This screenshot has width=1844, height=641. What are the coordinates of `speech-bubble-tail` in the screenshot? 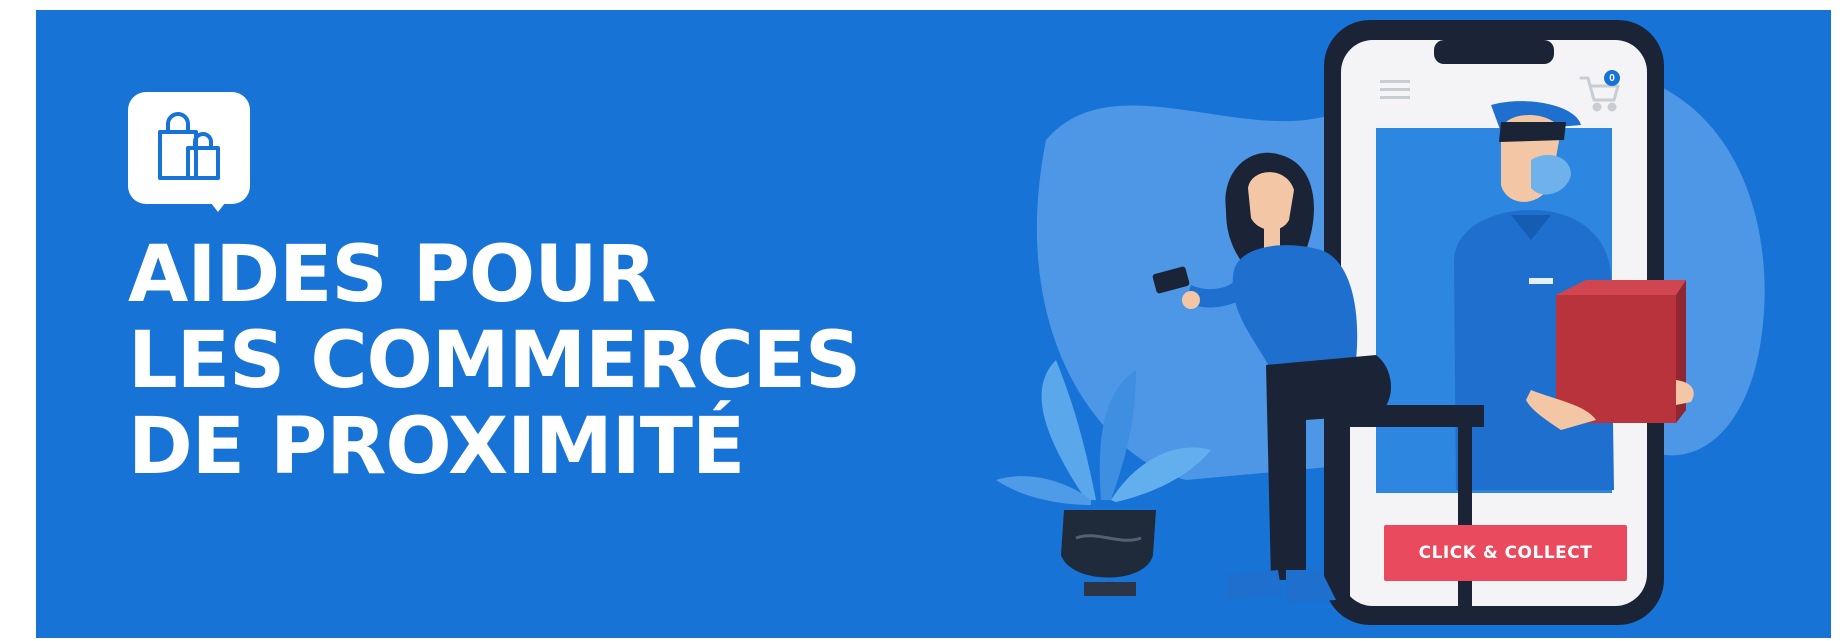 It's located at (218, 203).